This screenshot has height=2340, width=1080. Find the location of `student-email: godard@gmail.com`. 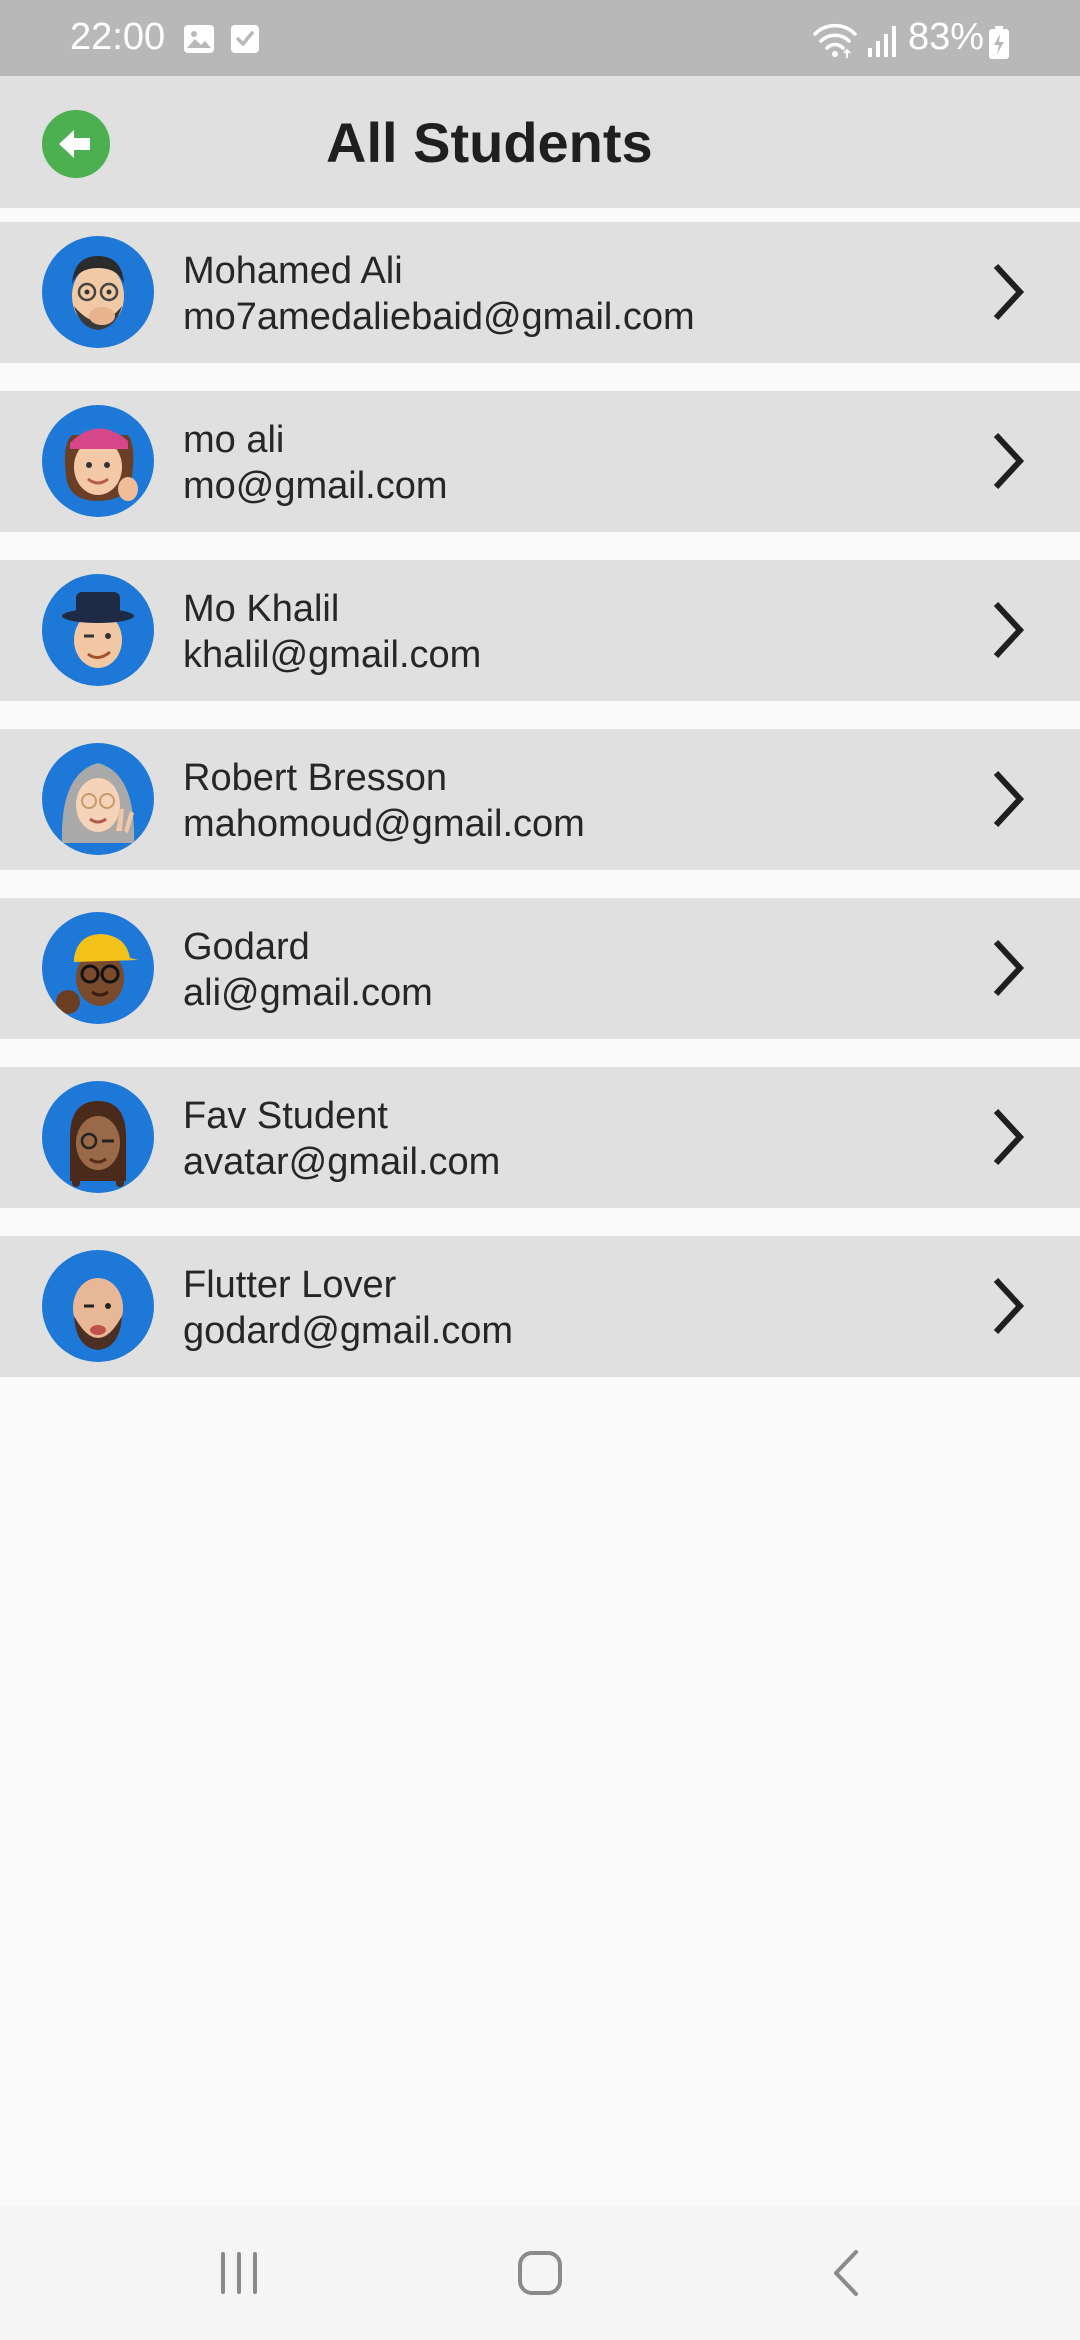

student-email: godard@gmail.com is located at coordinates (348, 1331).